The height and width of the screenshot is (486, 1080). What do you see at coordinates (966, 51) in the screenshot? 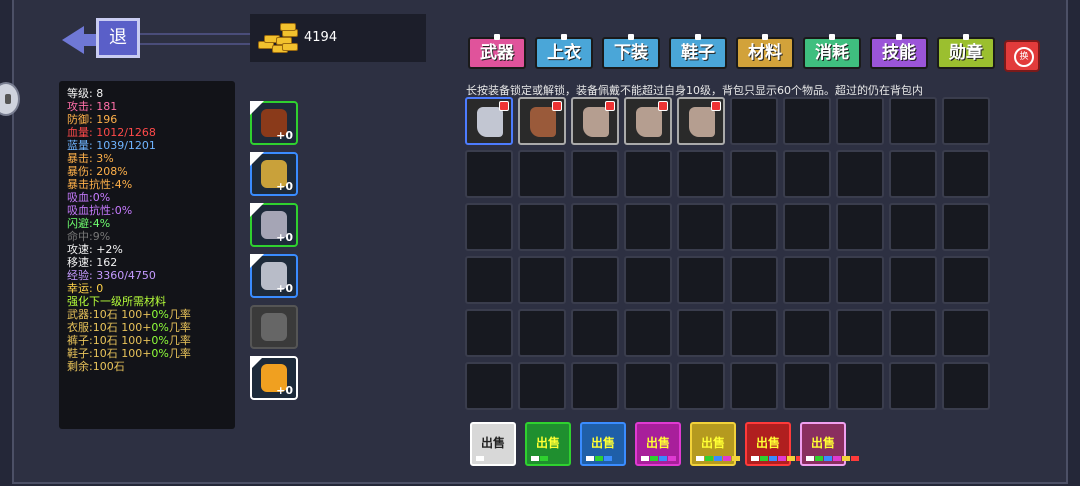
I see `tab-category: 勋章` at bounding box center [966, 51].